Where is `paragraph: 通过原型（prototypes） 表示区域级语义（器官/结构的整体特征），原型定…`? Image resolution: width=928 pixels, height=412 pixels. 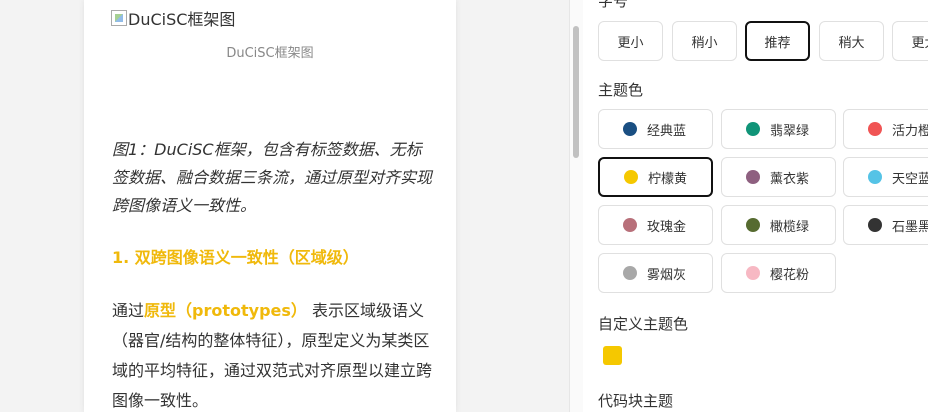
paragraph: 通过原型（prototypes） 表示区域级语义（器官/结构的整体特征），原型定… is located at coordinates (272, 354).